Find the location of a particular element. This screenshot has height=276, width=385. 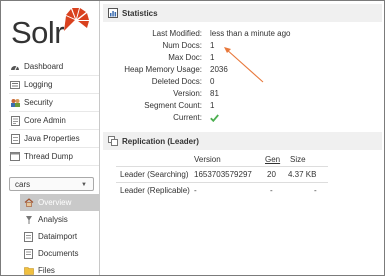

statistics-header: Statistics is located at coordinates (242, 13).